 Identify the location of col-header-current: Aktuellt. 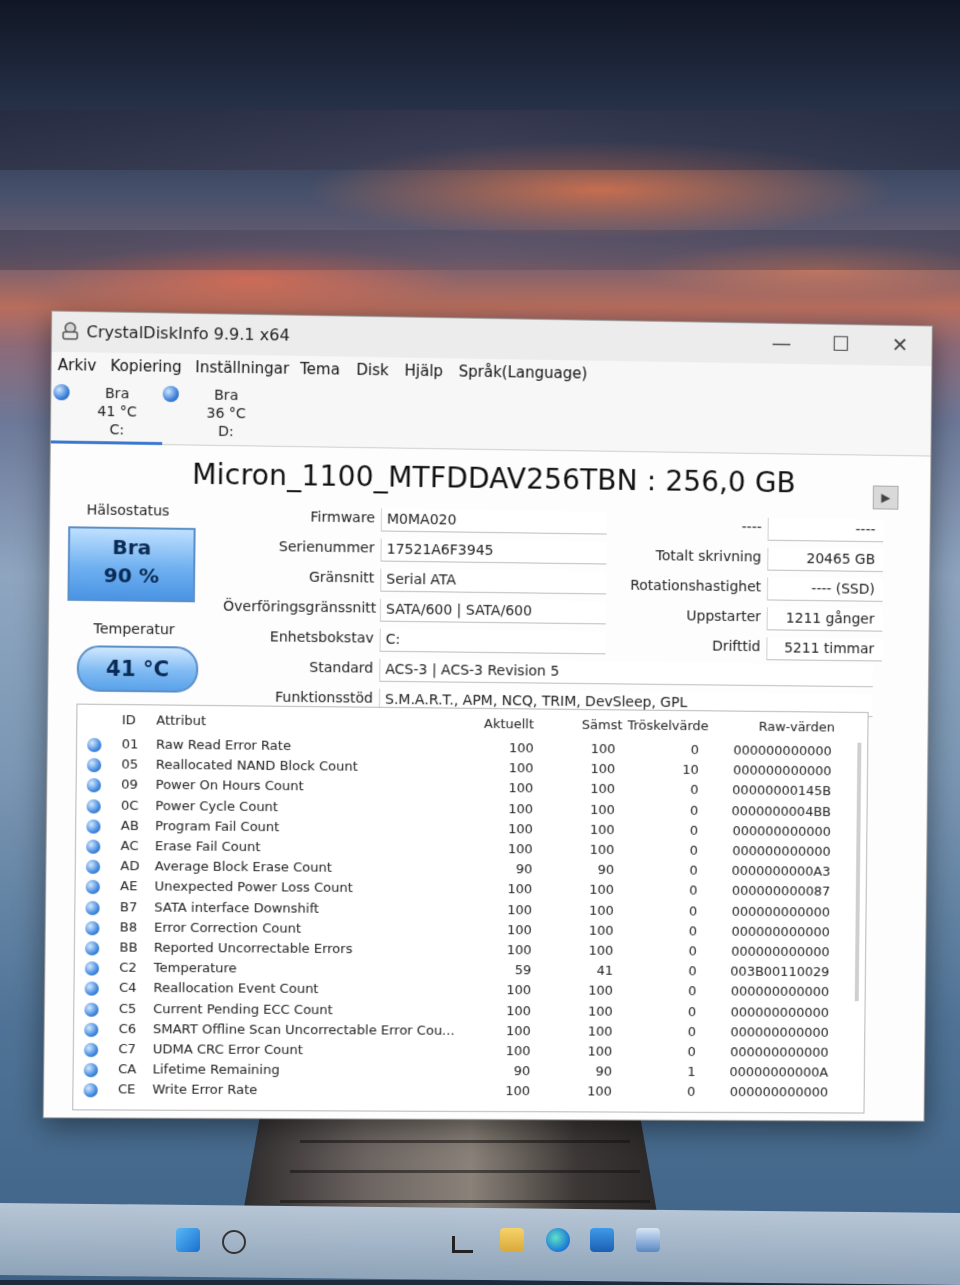
(509, 725).